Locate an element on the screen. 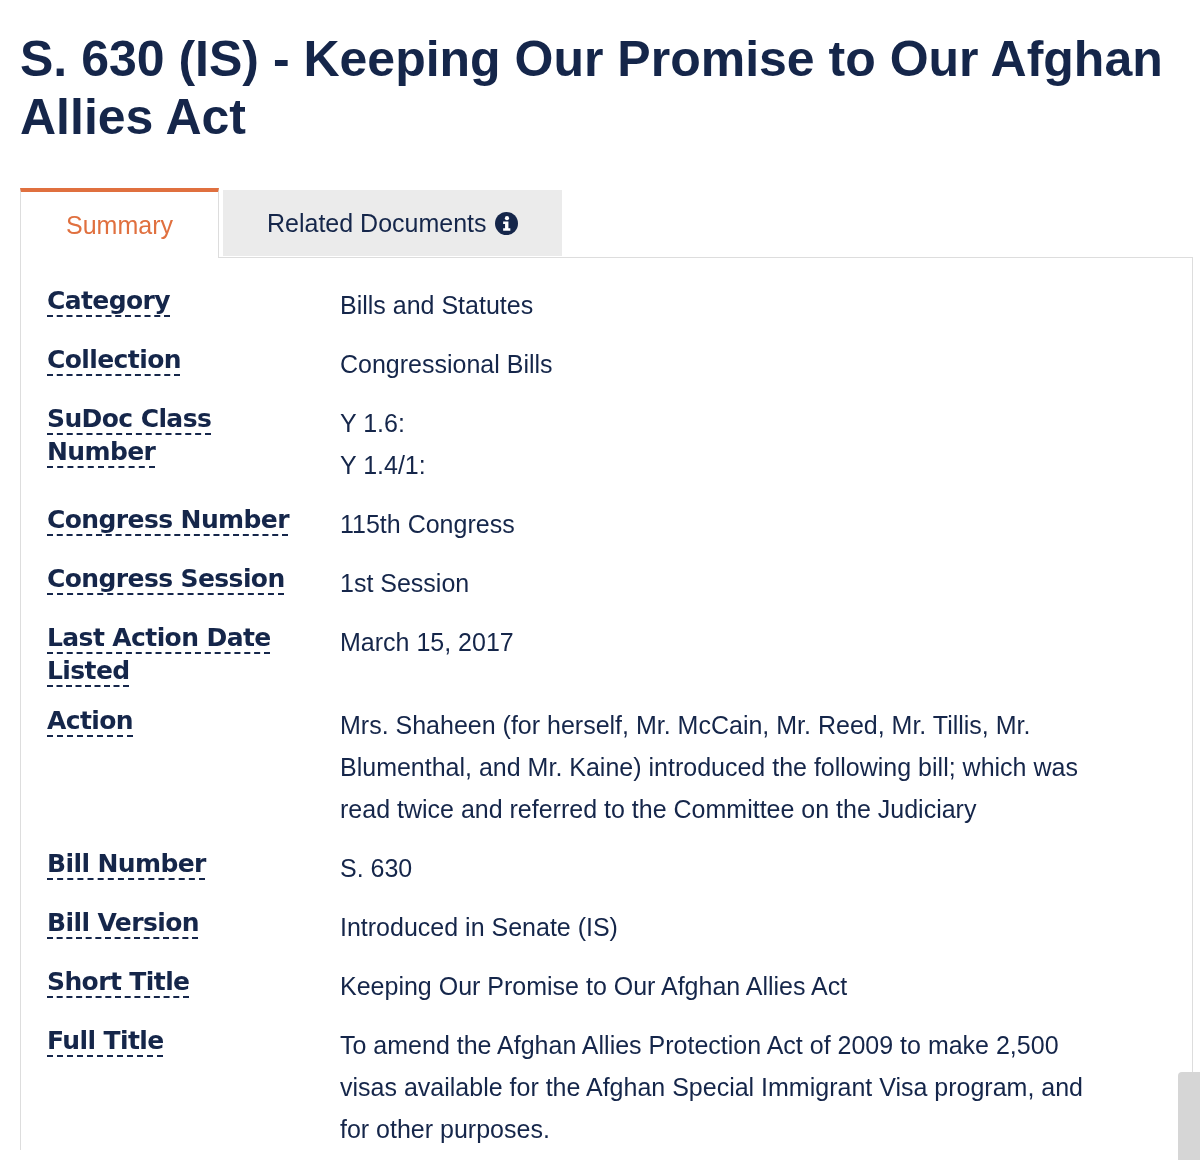 The height and width of the screenshot is (1160, 1200). field-value: Y 1.6: is located at coordinates (373, 423).